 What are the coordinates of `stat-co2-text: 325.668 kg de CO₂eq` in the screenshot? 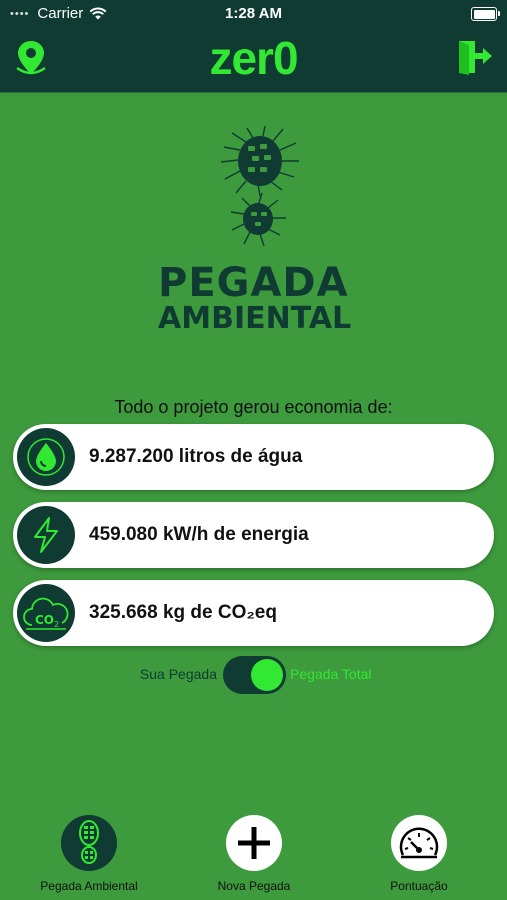 It's located at (183, 612).